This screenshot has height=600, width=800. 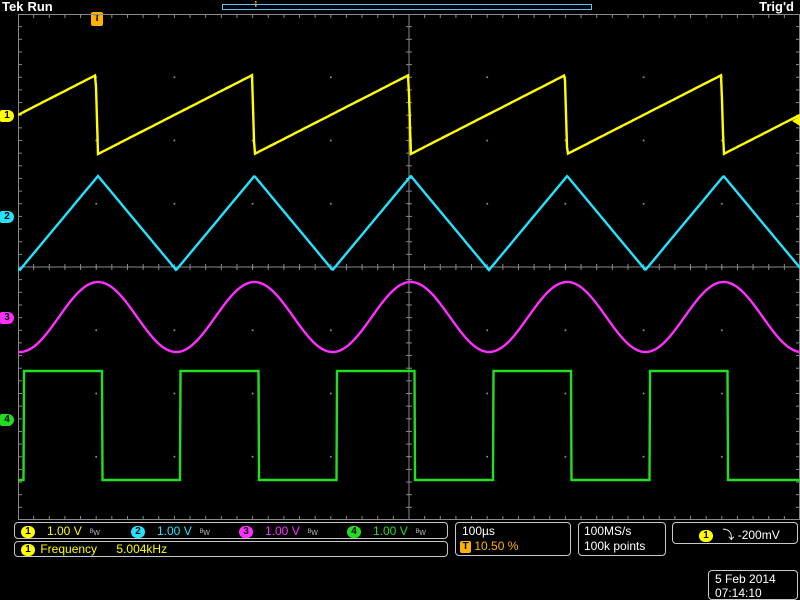 I want to click on record-window, so click(x=408, y=7).